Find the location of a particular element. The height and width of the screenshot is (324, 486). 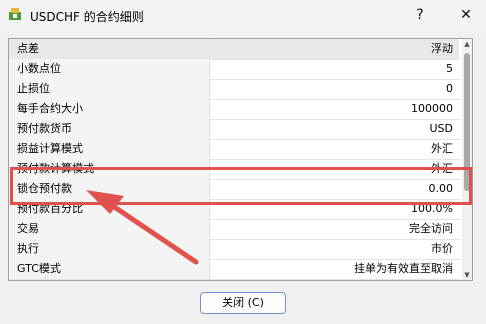

property-value: 市价 is located at coordinates (442, 248).